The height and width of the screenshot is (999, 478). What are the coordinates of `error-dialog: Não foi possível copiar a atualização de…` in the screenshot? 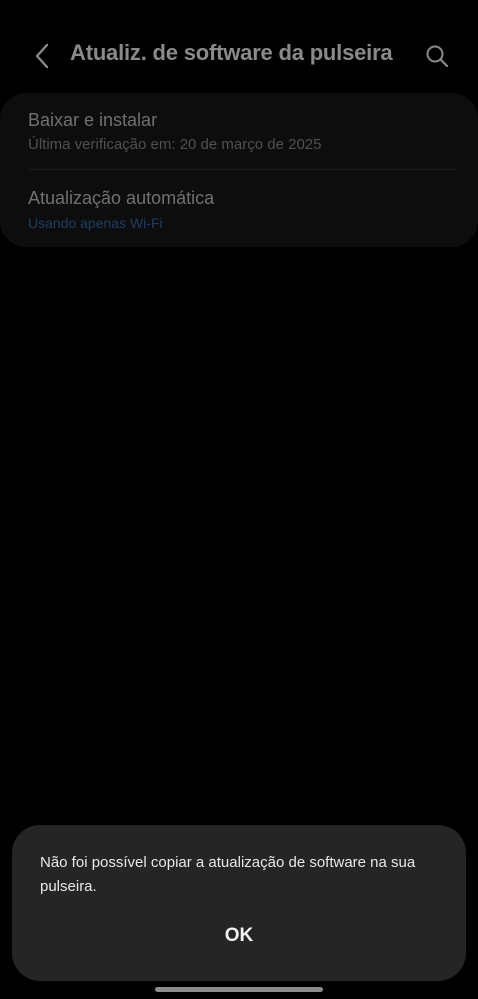 It's located at (239, 903).